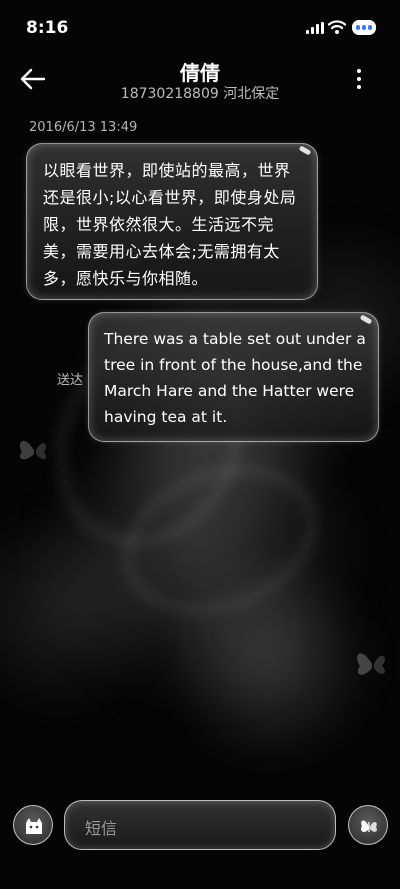 The width and height of the screenshot is (400, 889). Describe the element at coordinates (101, 828) in the screenshot. I see `sms-input-placeholder: 短信` at that location.